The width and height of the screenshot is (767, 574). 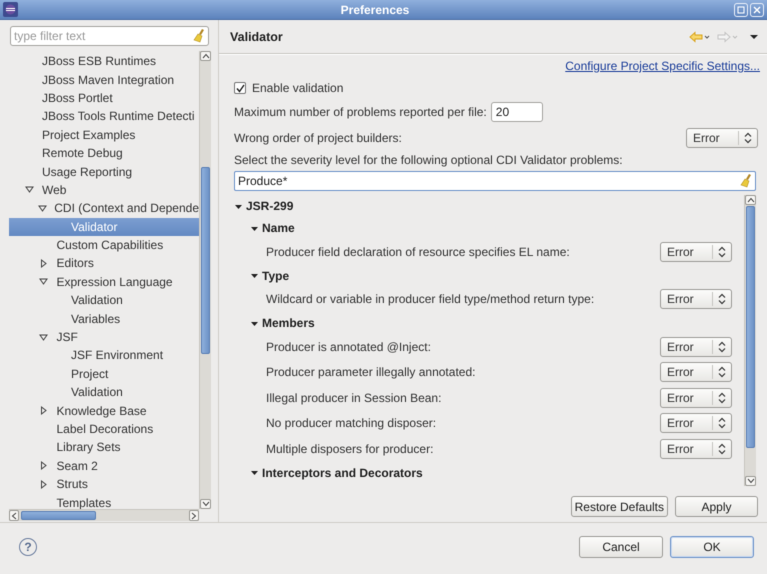 I want to click on scroll-right-button, so click(x=194, y=515).